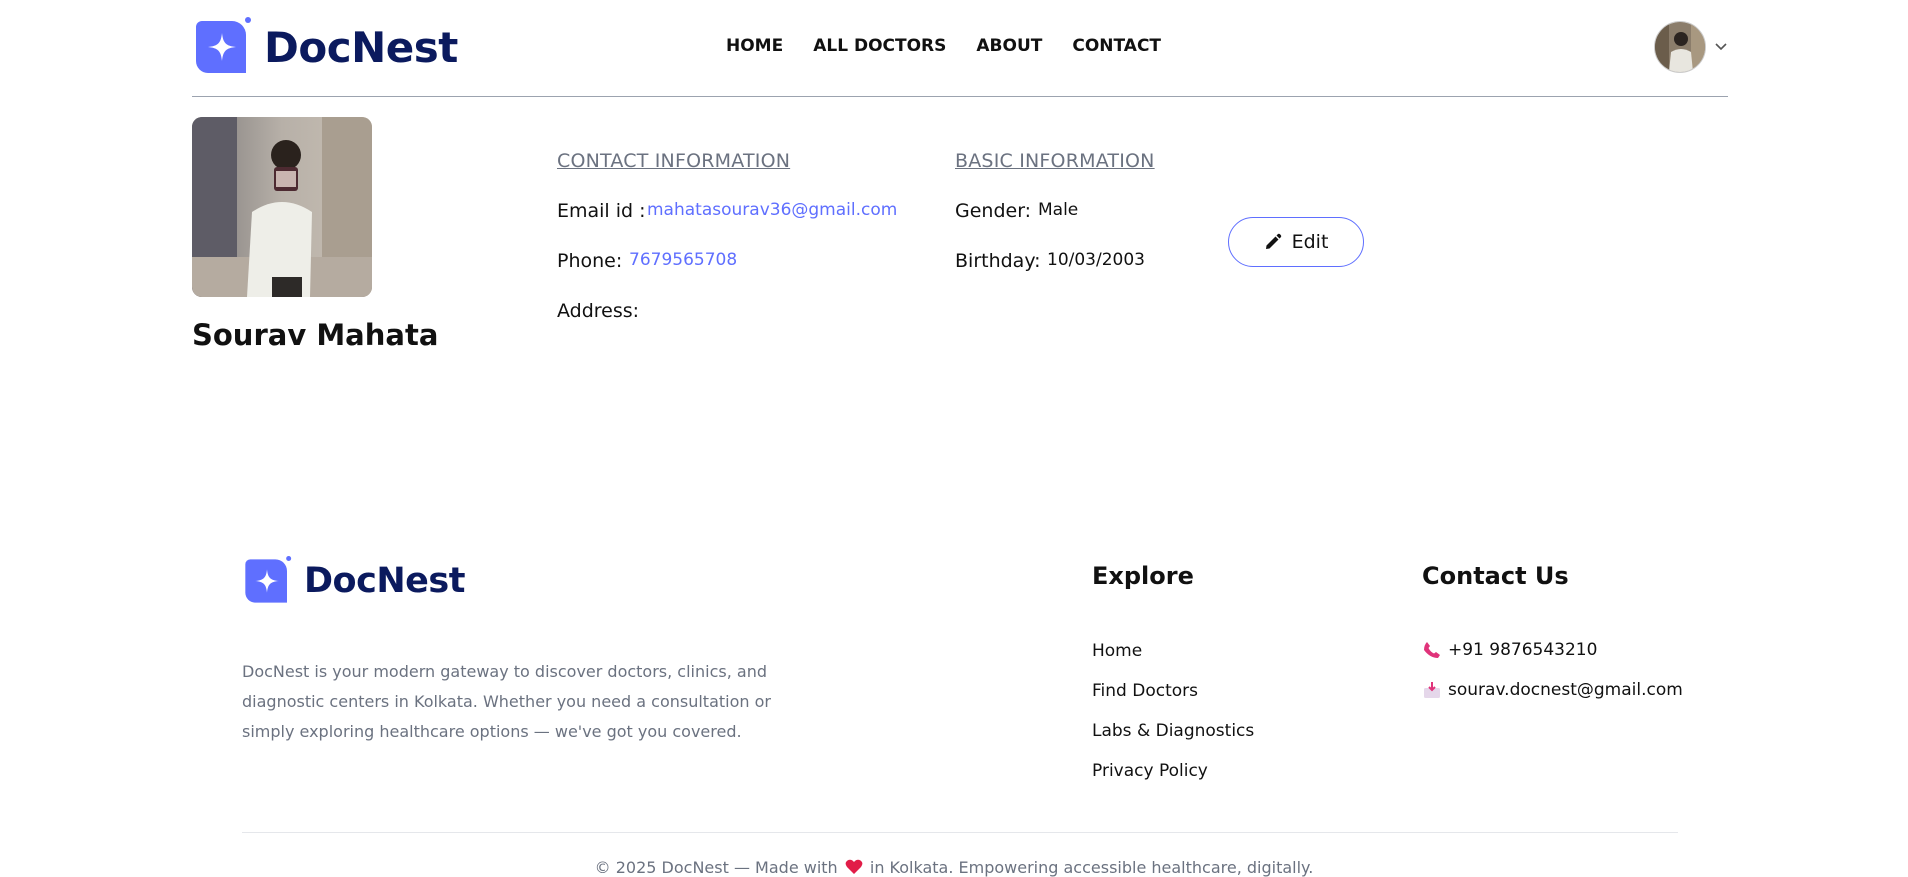 The width and height of the screenshot is (1908, 877). I want to click on edit-label: Edit, so click(1310, 242).